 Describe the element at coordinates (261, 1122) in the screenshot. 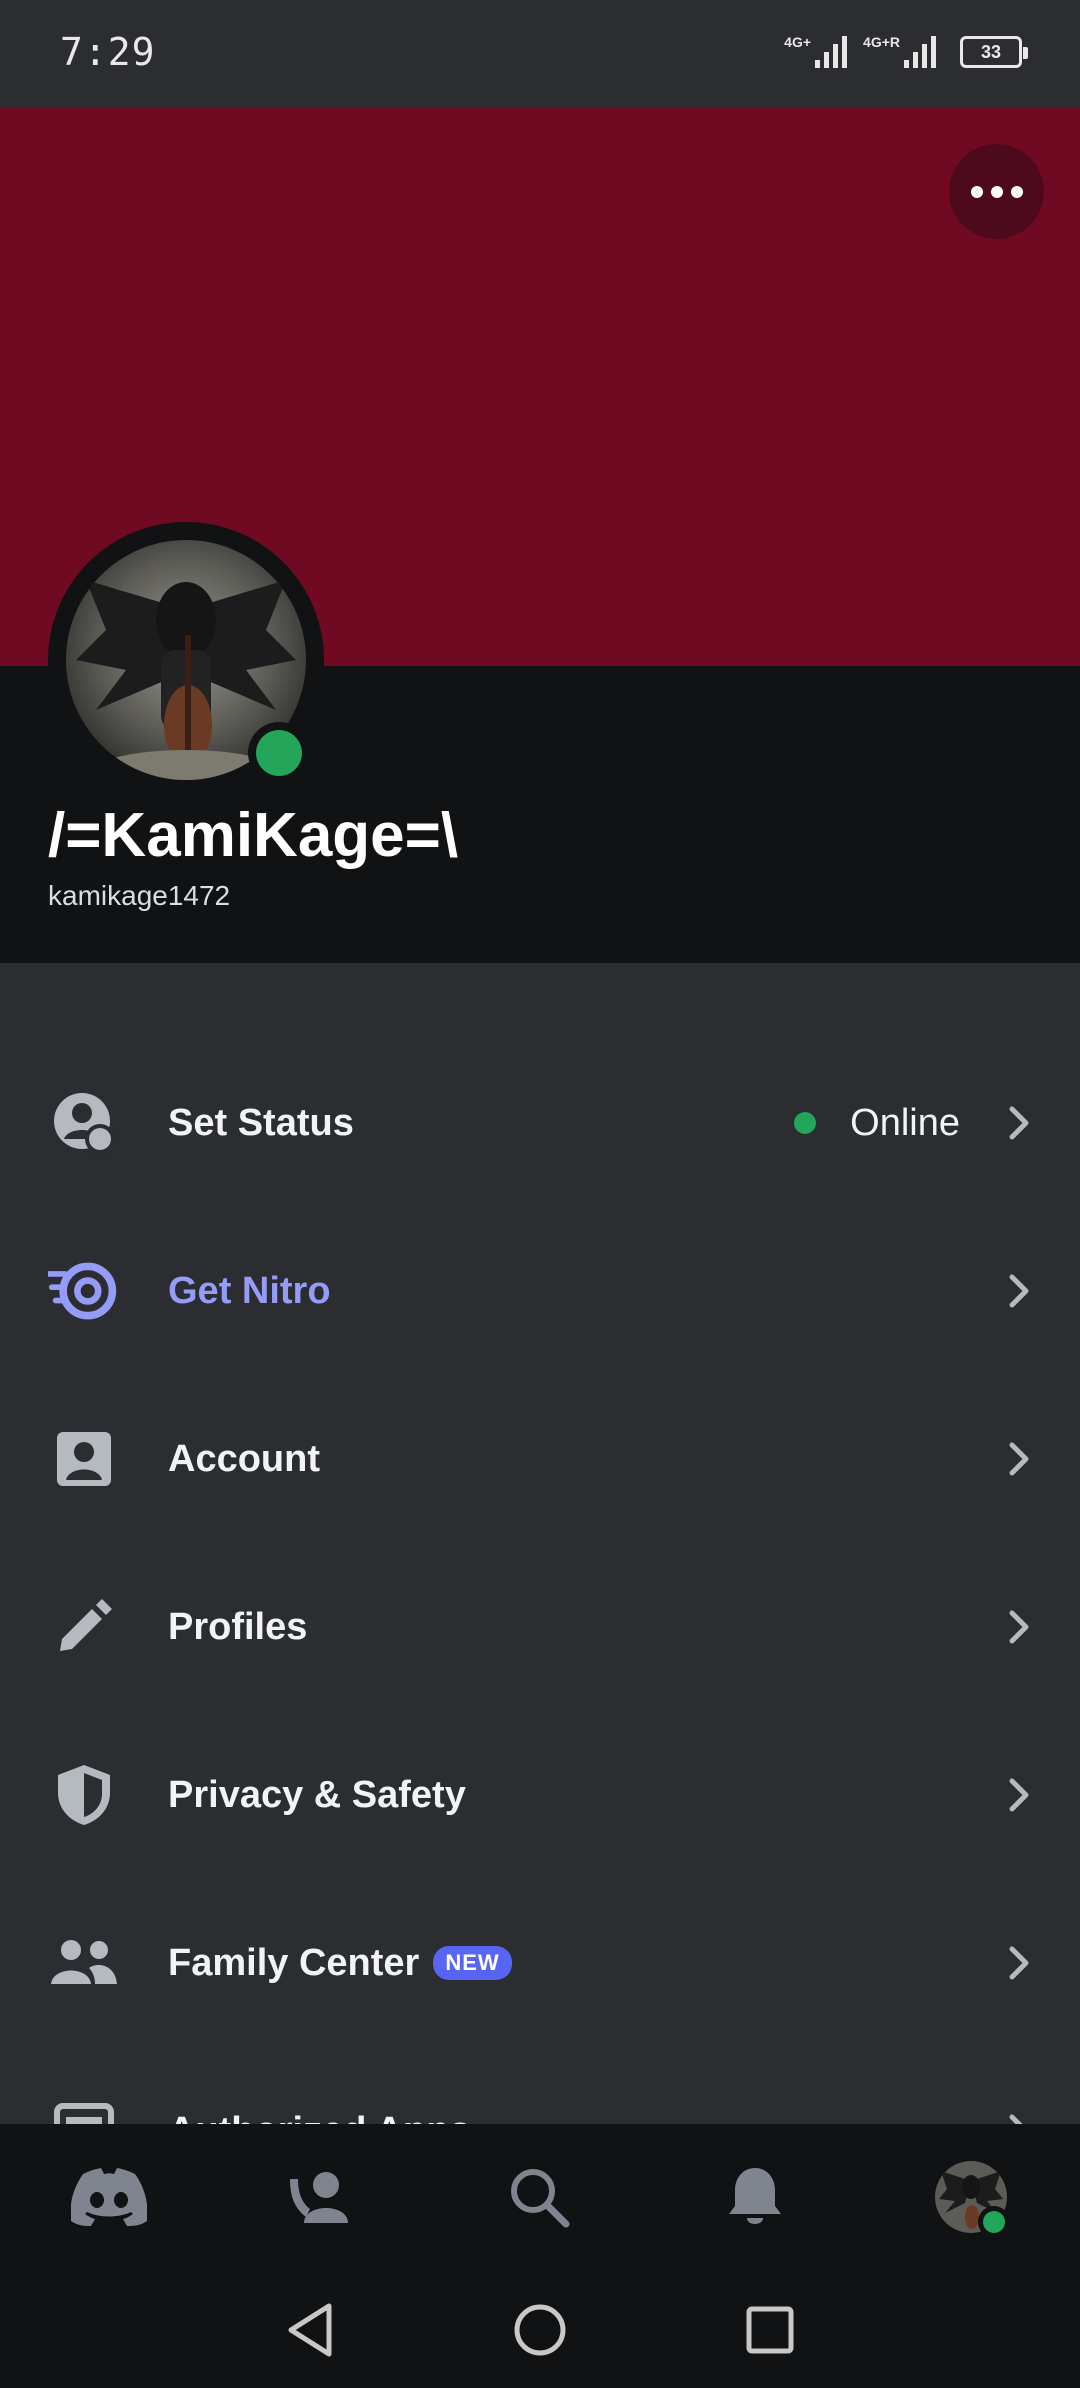

I see `settings-item-label: Set Status` at that location.